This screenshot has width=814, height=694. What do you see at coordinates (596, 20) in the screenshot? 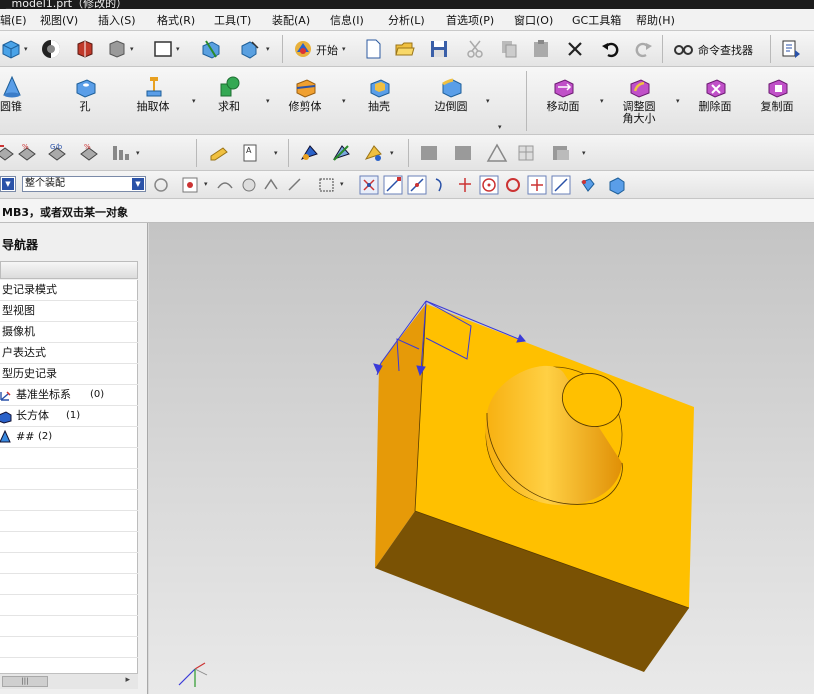
I see `menu-gc-toolkit: GC工具箱` at bounding box center [596, 20].